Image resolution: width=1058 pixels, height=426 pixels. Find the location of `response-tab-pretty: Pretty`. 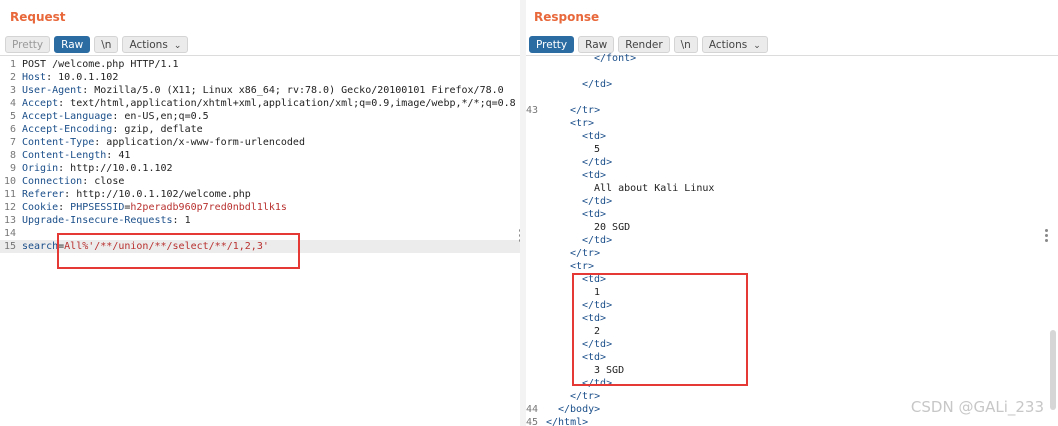

response-tab-pretty: Pretty is located at coordinates (552, 44).